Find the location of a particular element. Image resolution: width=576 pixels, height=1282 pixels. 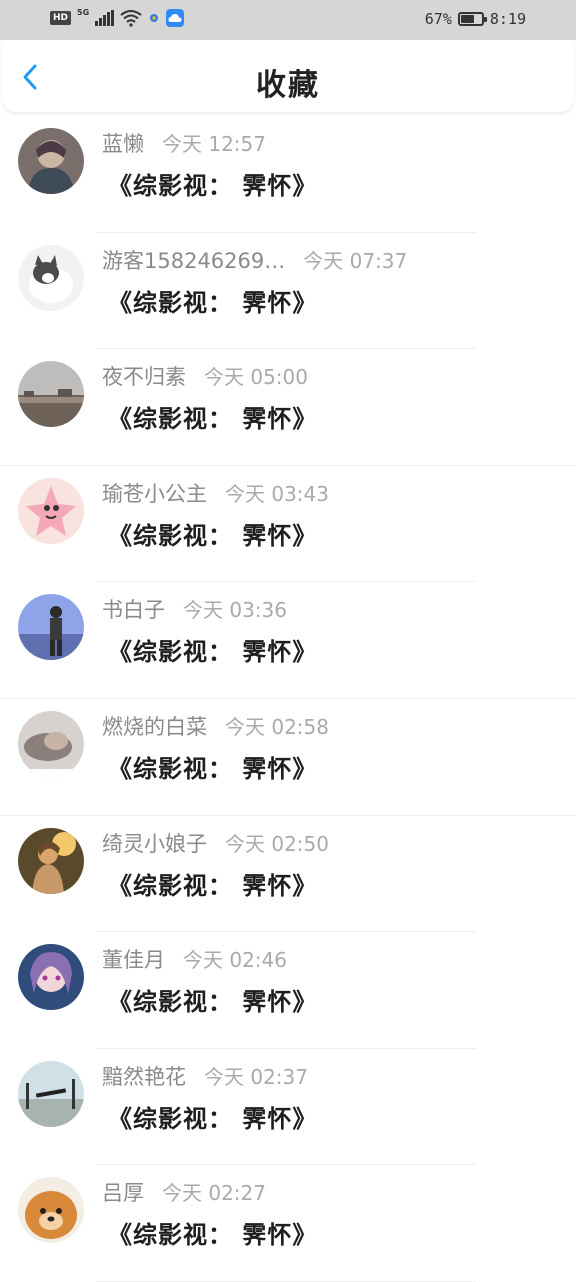

list-item: 董佳月 今天 02:46 《综影视： 霁怀》 is located at coordinates (288, 990).